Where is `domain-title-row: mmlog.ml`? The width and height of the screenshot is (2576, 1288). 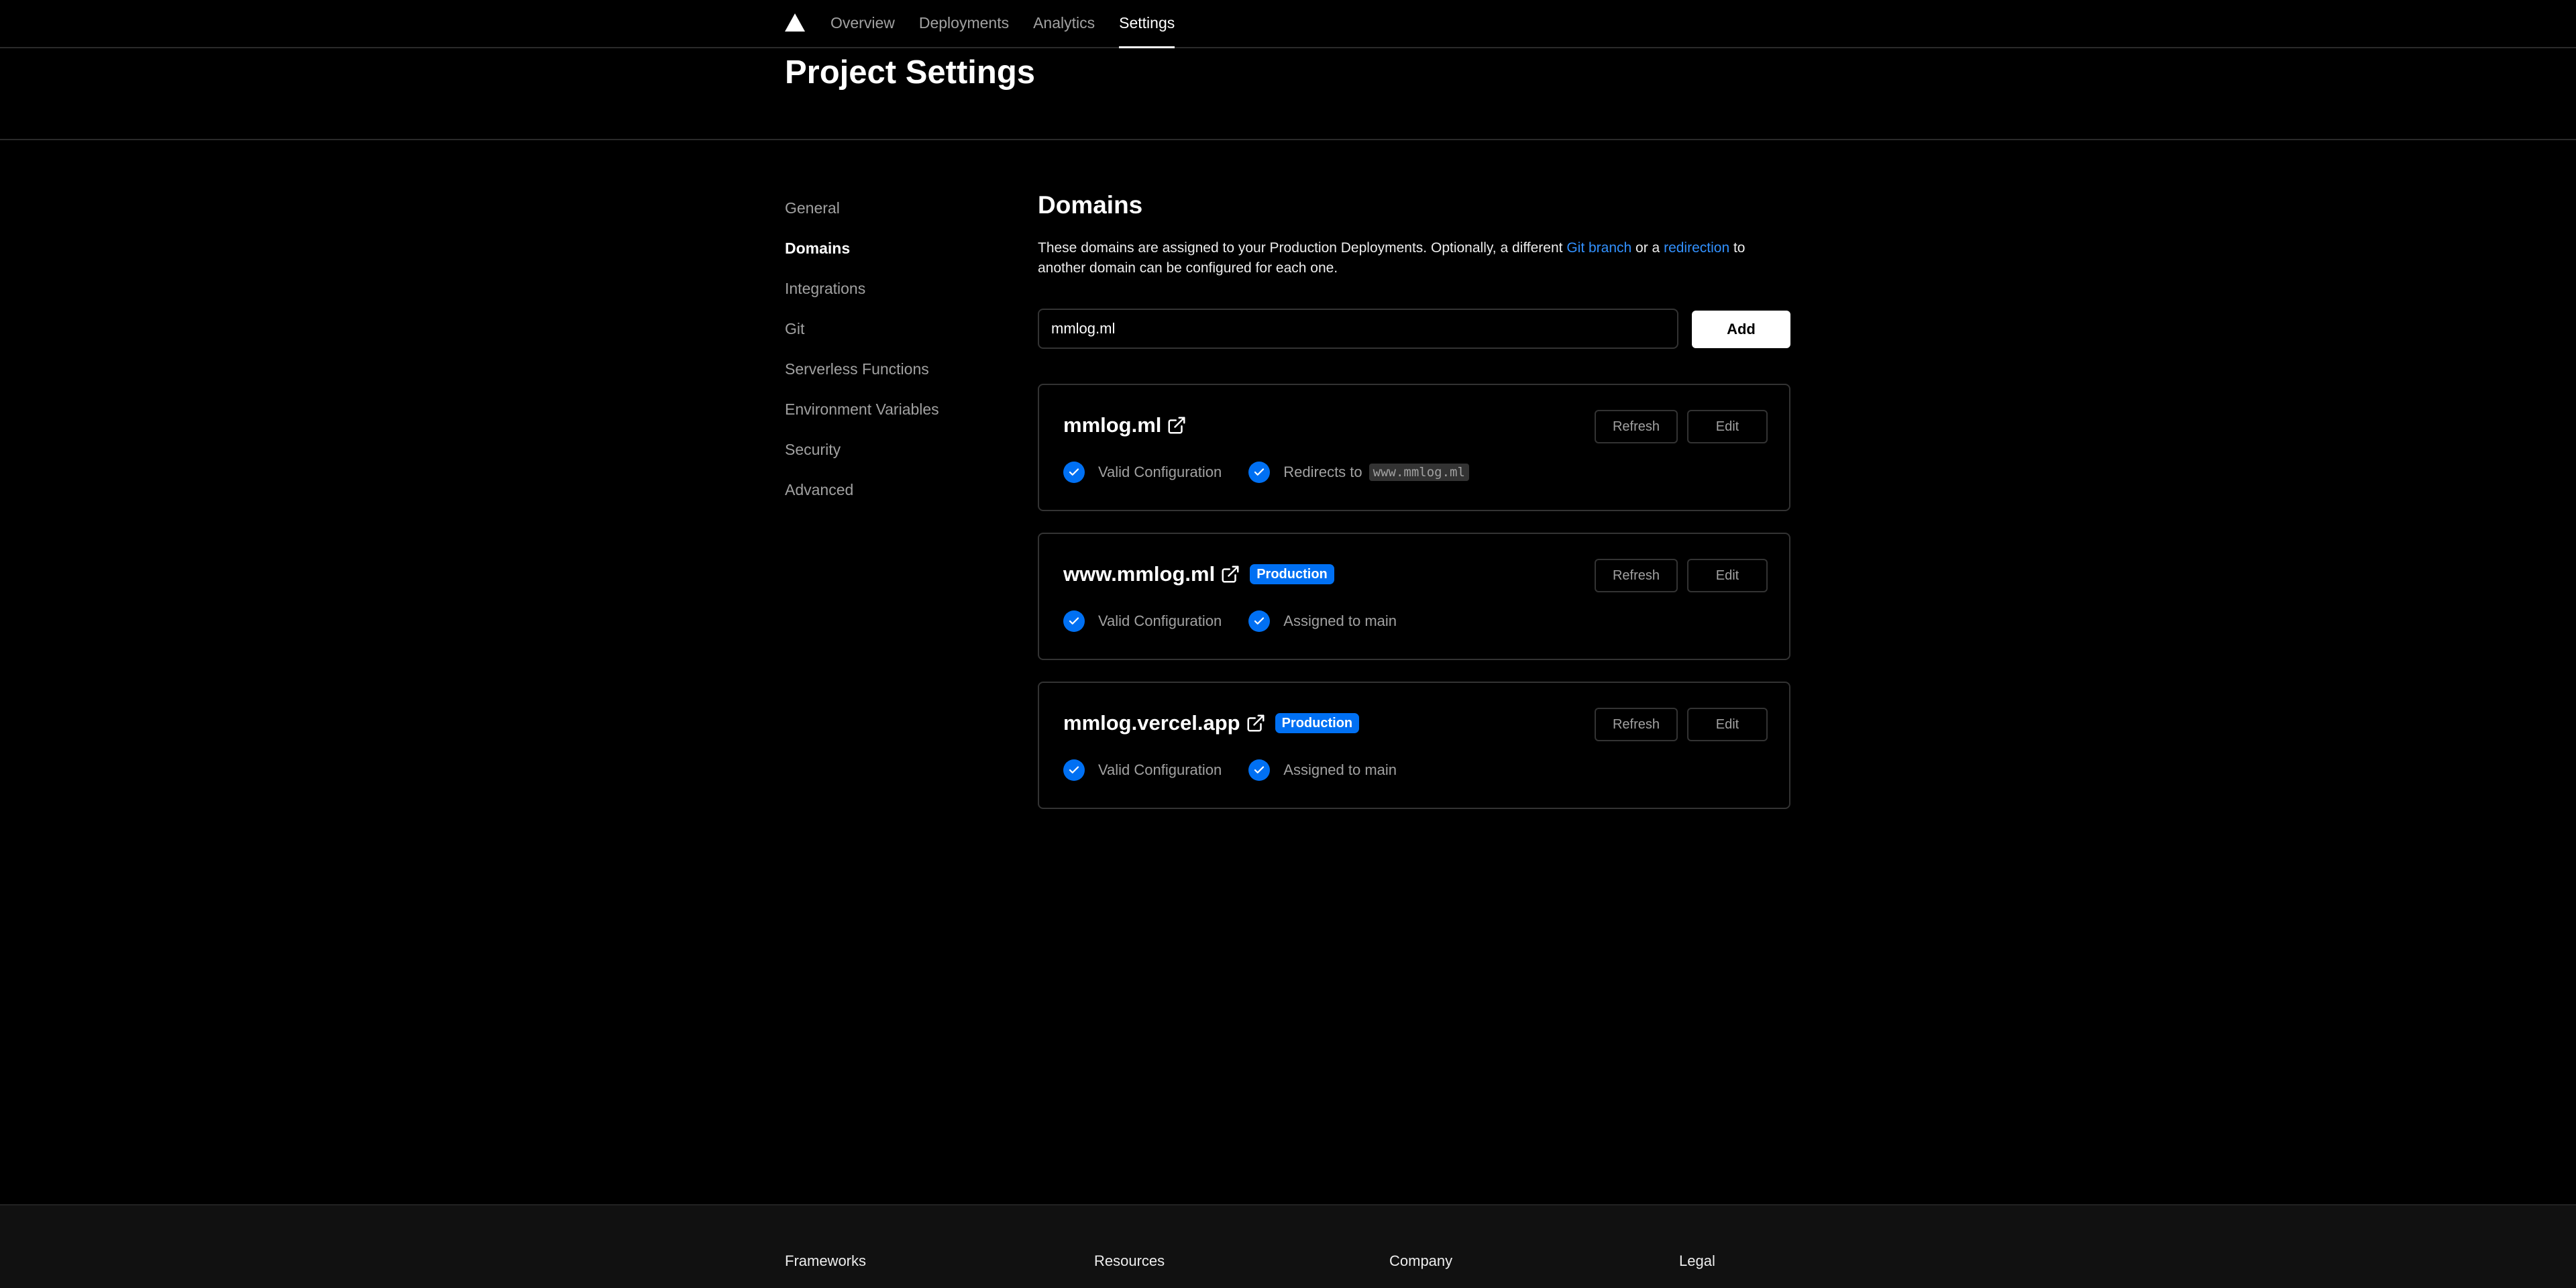 domain-title-row: mmlog.ml is located at coordinates (1125, 425).